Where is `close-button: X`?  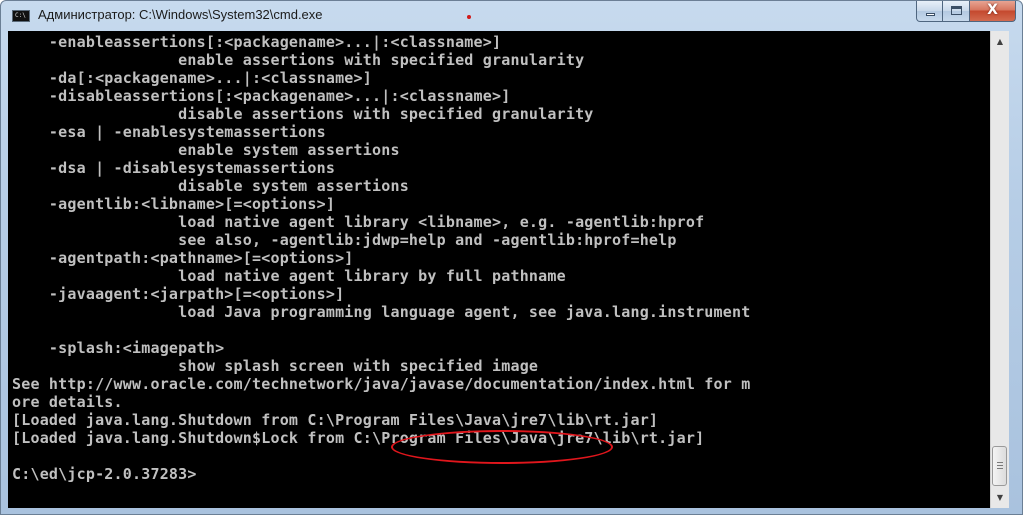
close-button: X is located at coordinates (993, 11).